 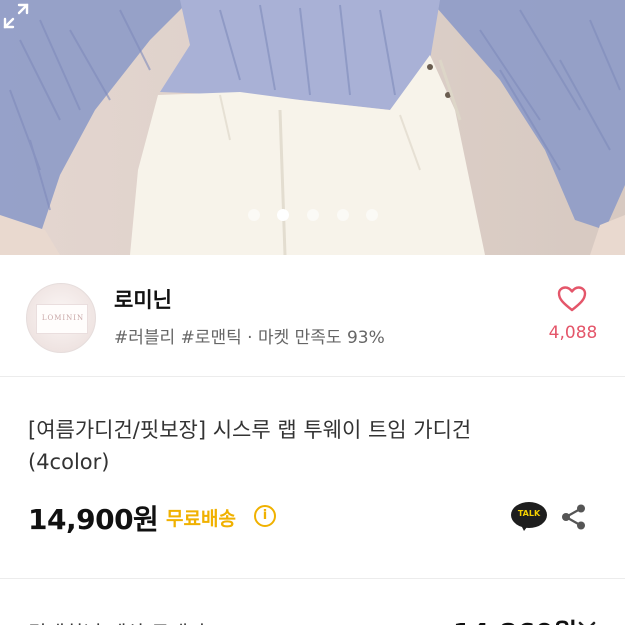 I want to click on seller-logo-card: LOMININ, so click(x=62, y=319).